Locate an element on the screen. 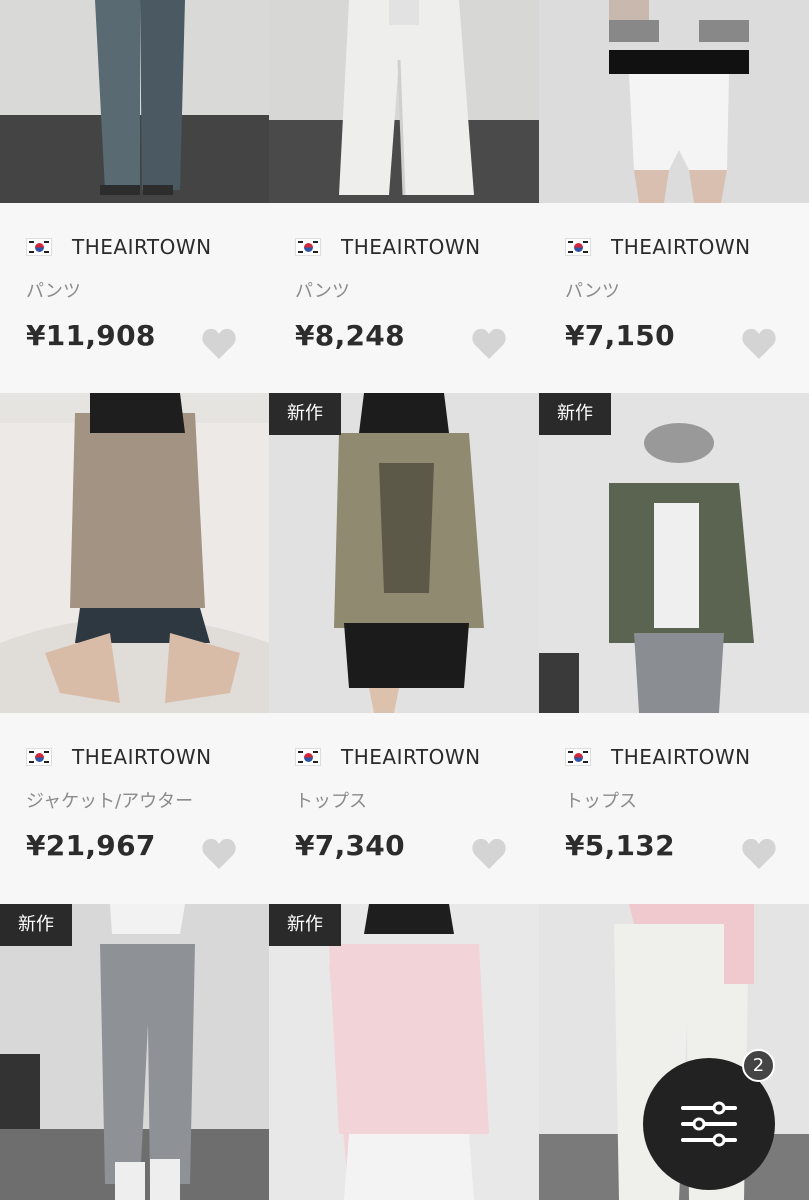  product-card: 新作 THEAIRTOWN トップス ¥7,340 is located at coordinates (404, 648).